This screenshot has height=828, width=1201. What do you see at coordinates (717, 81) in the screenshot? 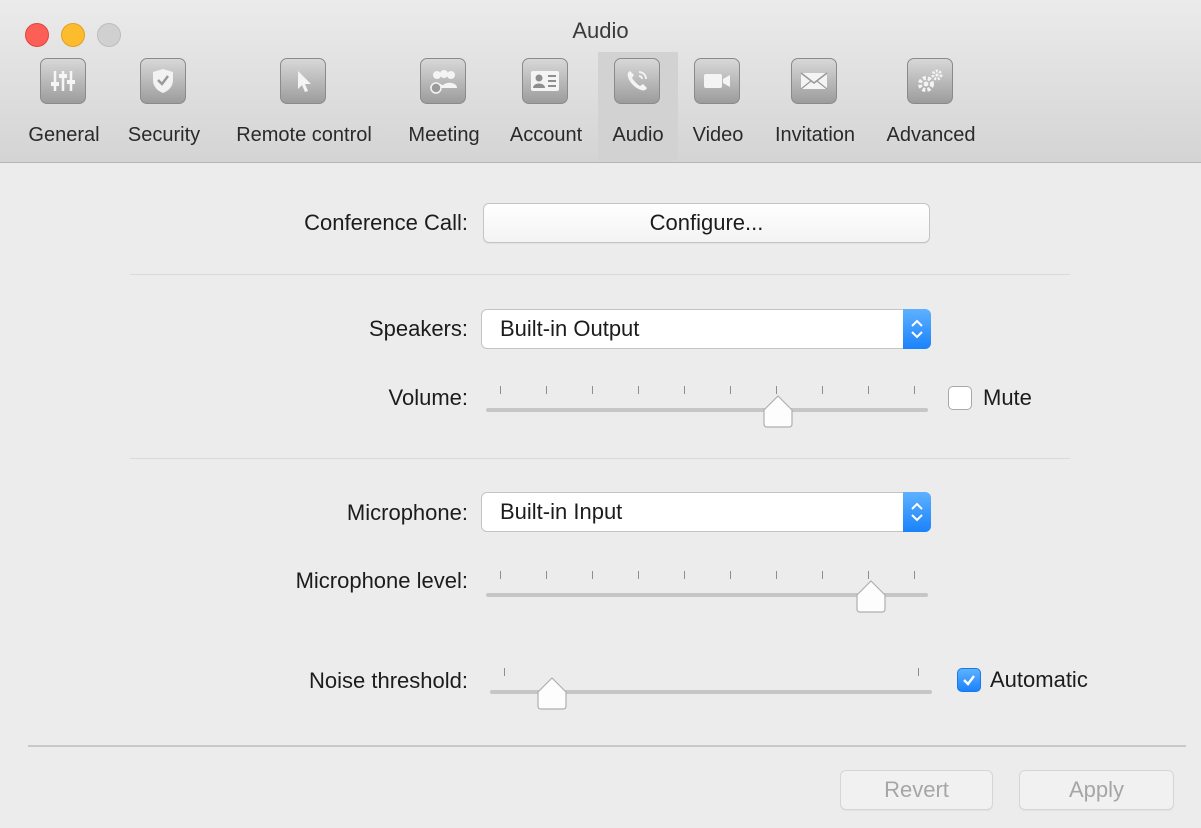
I see `camera-icon` at bounding box center [717, 81].